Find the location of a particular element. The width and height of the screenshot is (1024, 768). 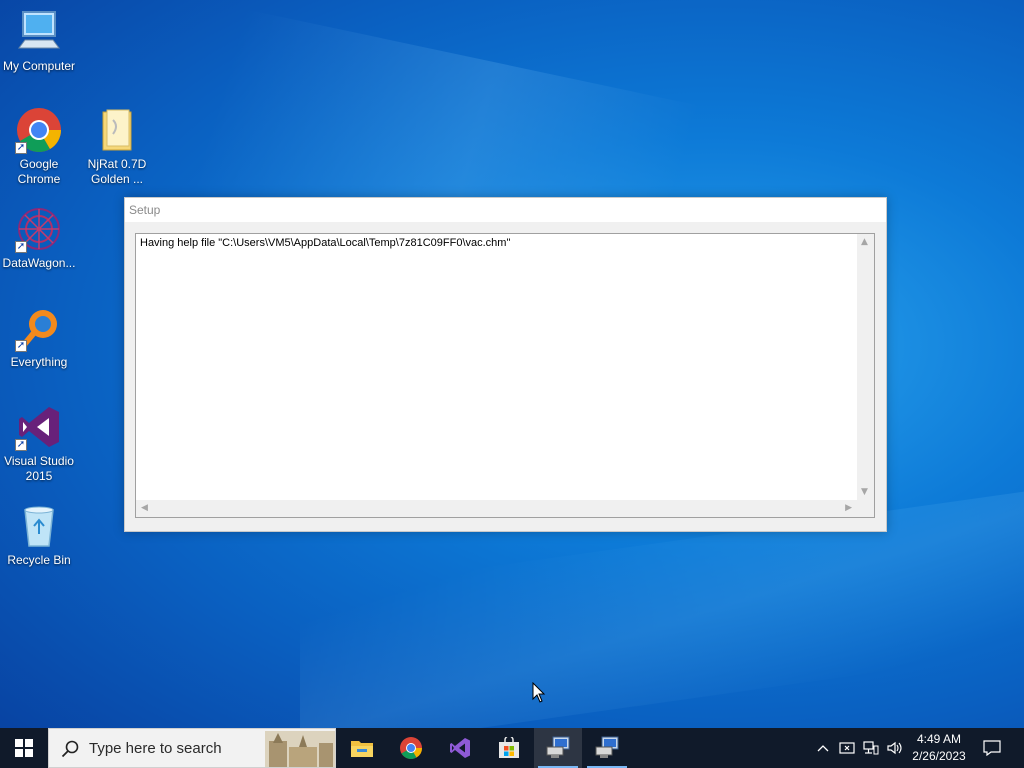

visual-studio-icon: ➚ is located at coordinates (39, 427).